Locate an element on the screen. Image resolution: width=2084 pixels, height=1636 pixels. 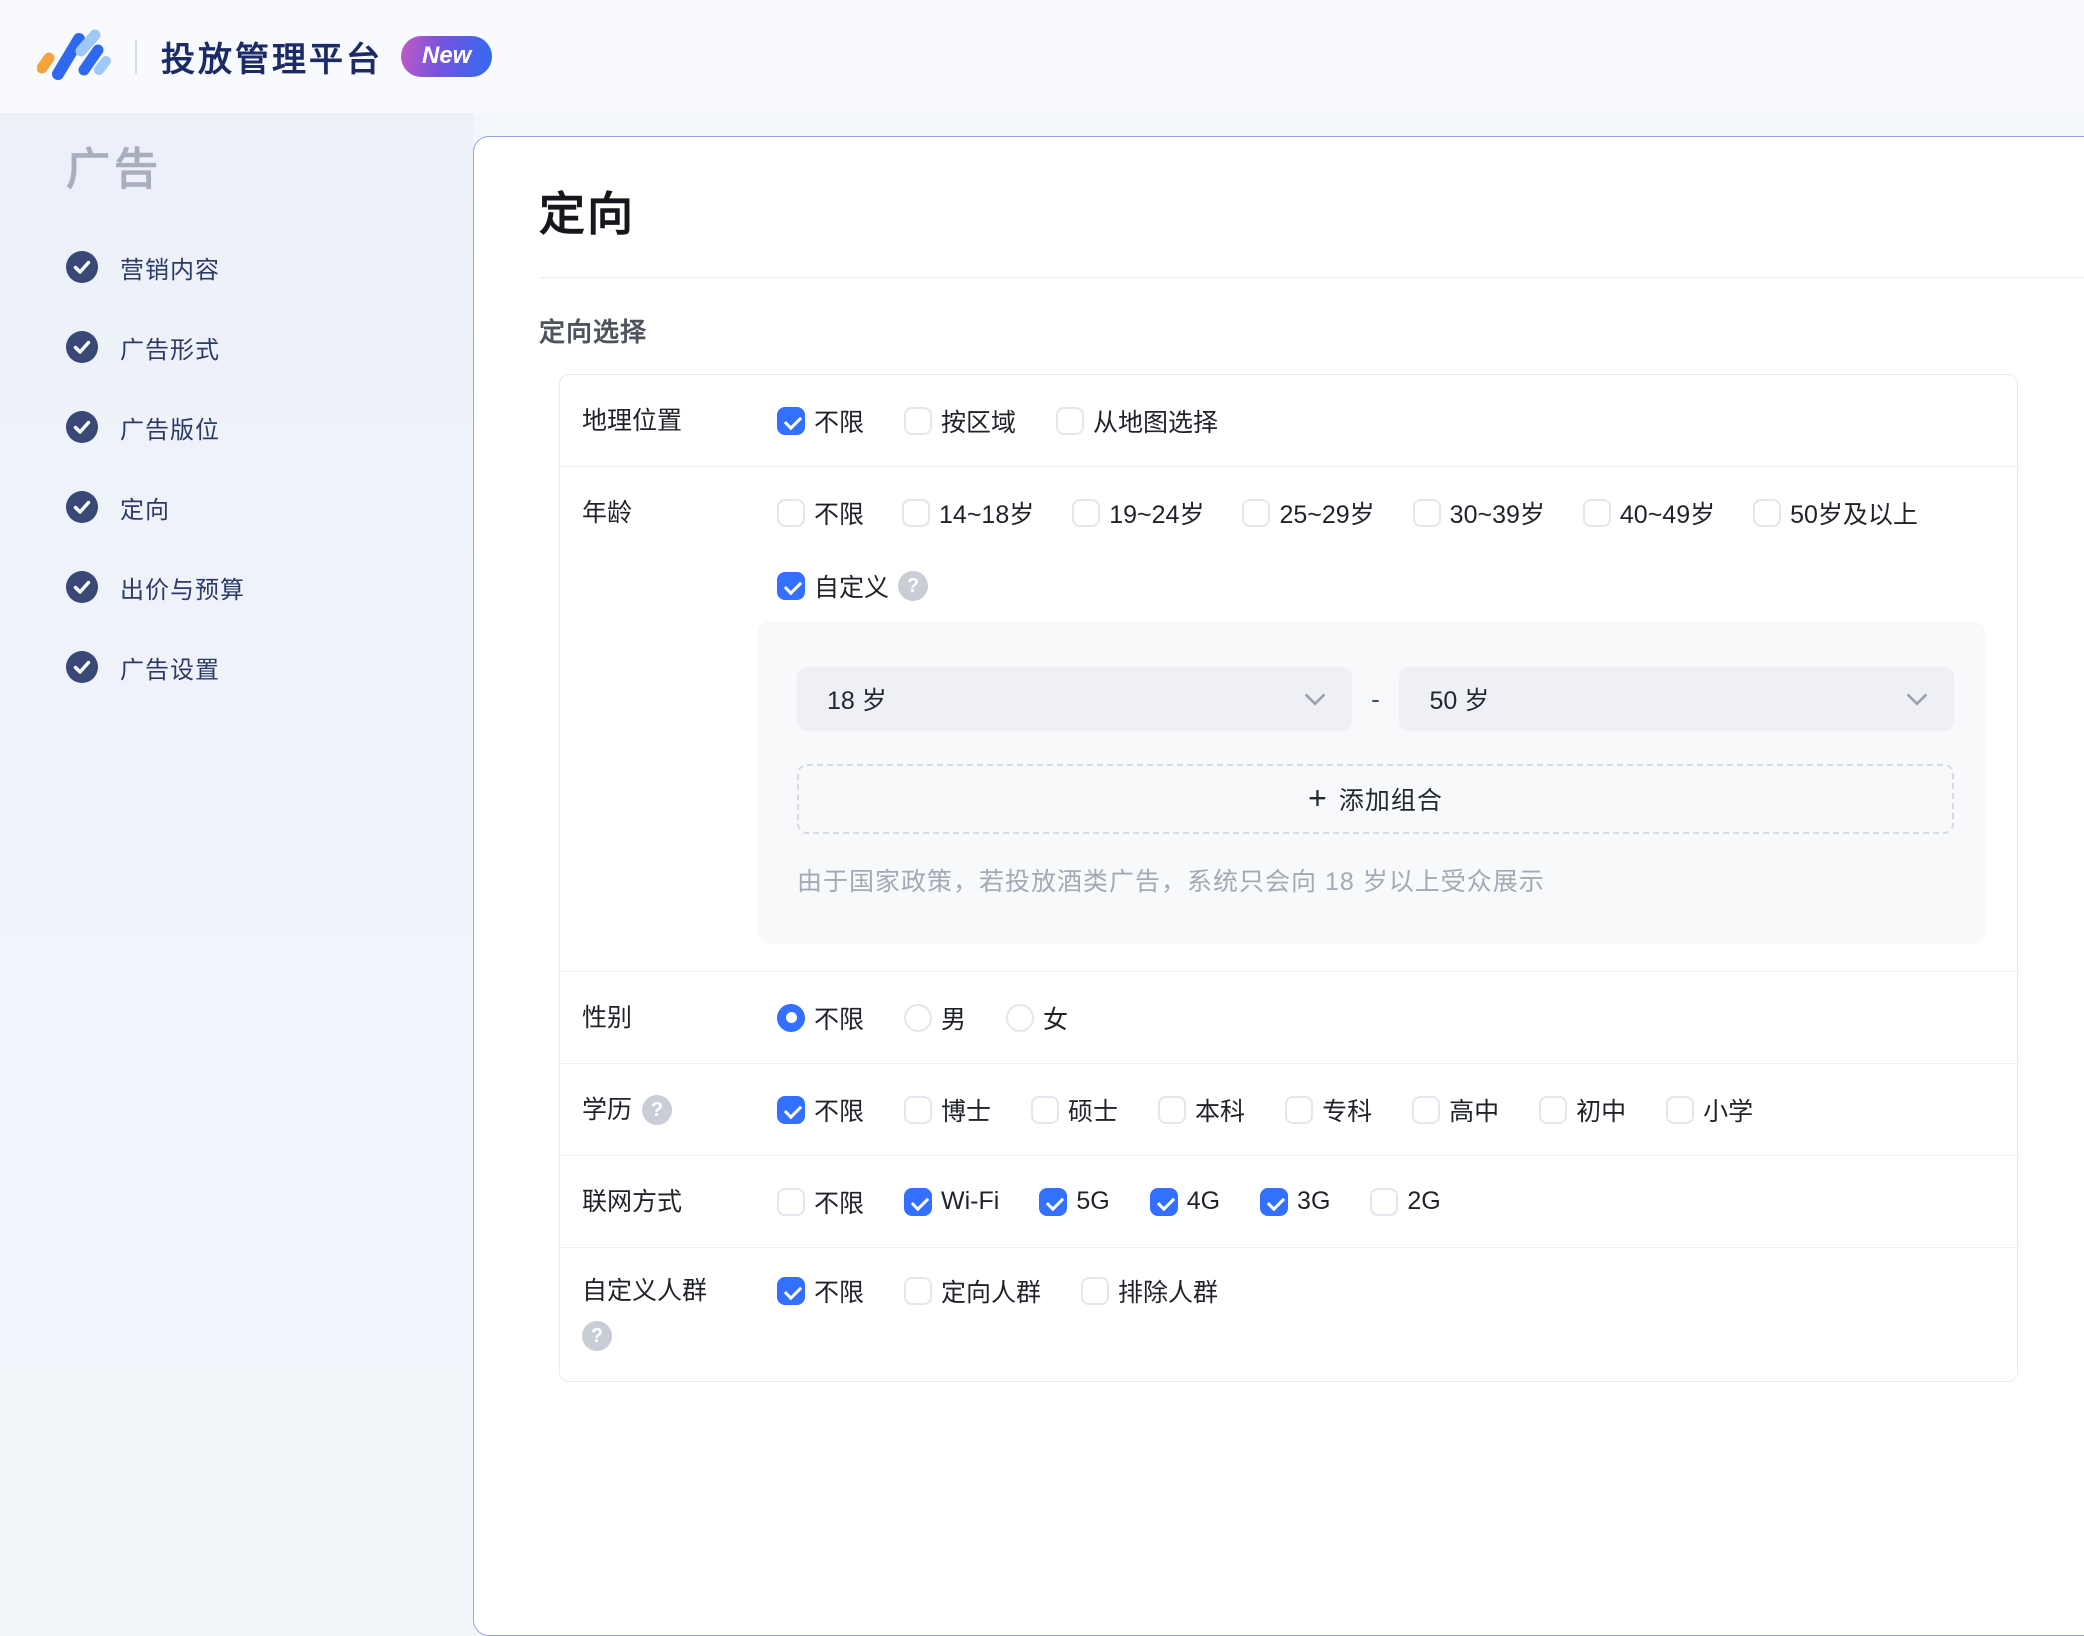
checkbox-age-custom: 自定义 ? is located at coordinates (853, 586).